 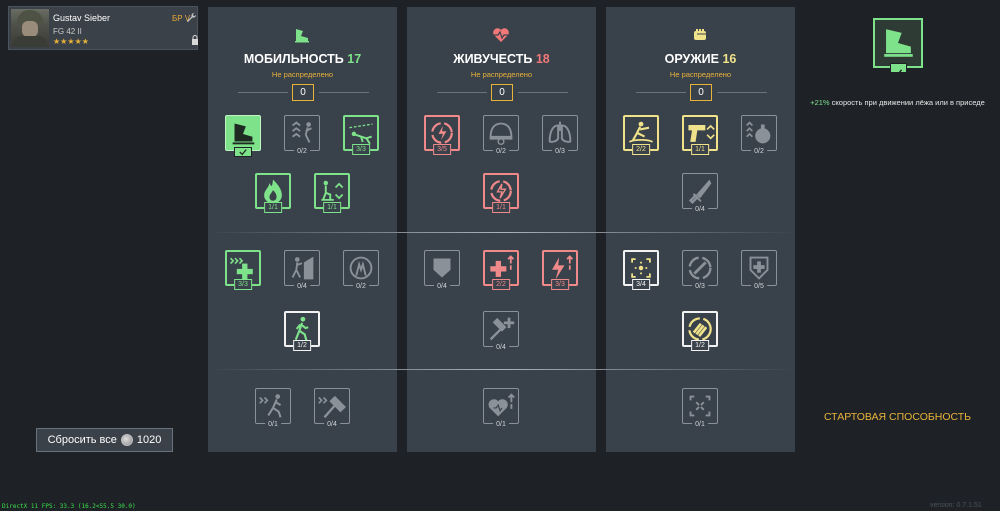 I want to click on hammer-plus-icon, so click(x=502, y=329).